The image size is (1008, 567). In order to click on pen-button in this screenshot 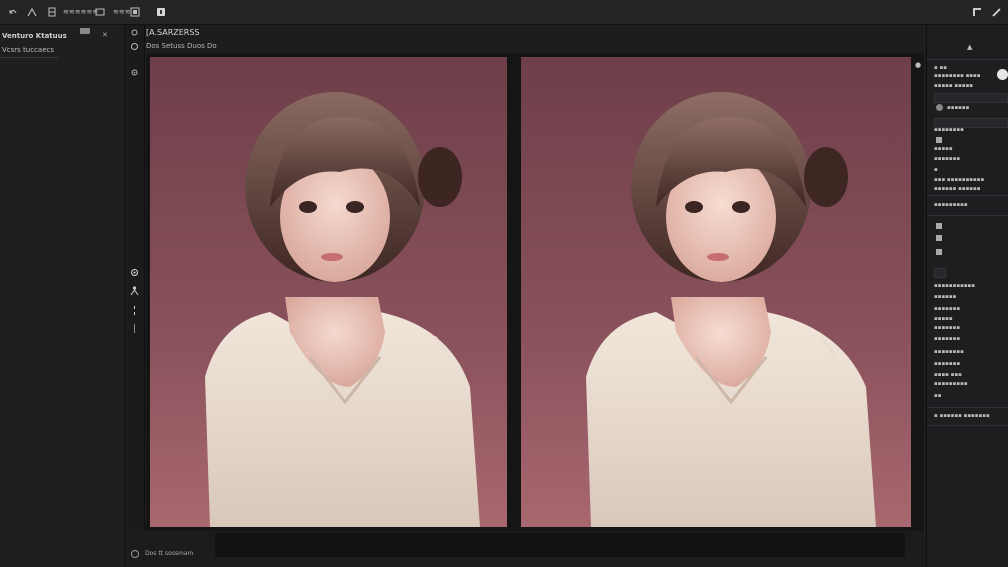, I will do `click(997, 12)`.